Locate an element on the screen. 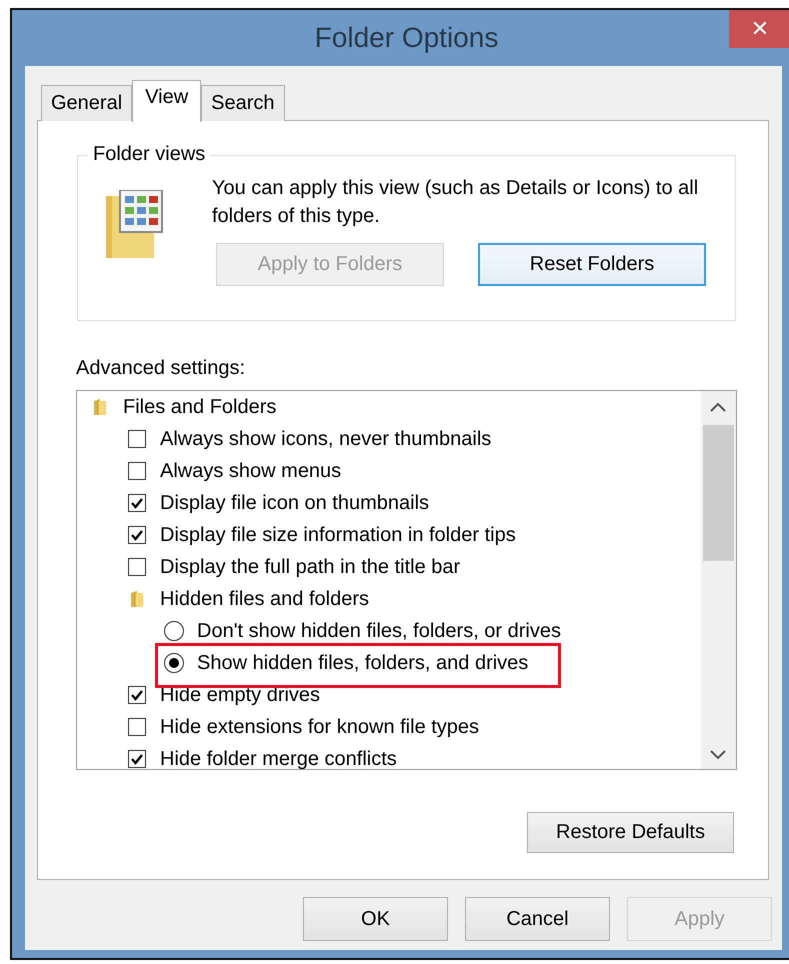  scroll-down-icon is located at coordinates (718, 755).